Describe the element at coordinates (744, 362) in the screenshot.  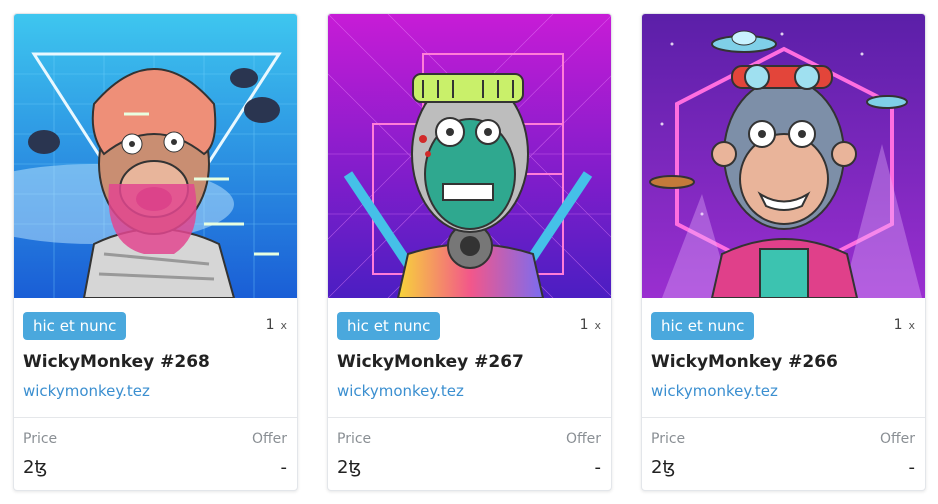
I see `nft-title: WickyMonkey #266` at that location.